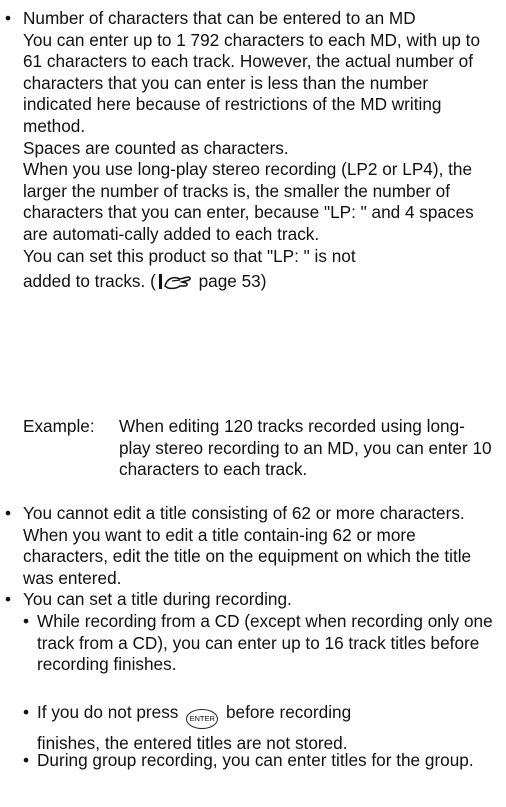  I want to click on enter-text-a: If you do not press, so click(110, 712).